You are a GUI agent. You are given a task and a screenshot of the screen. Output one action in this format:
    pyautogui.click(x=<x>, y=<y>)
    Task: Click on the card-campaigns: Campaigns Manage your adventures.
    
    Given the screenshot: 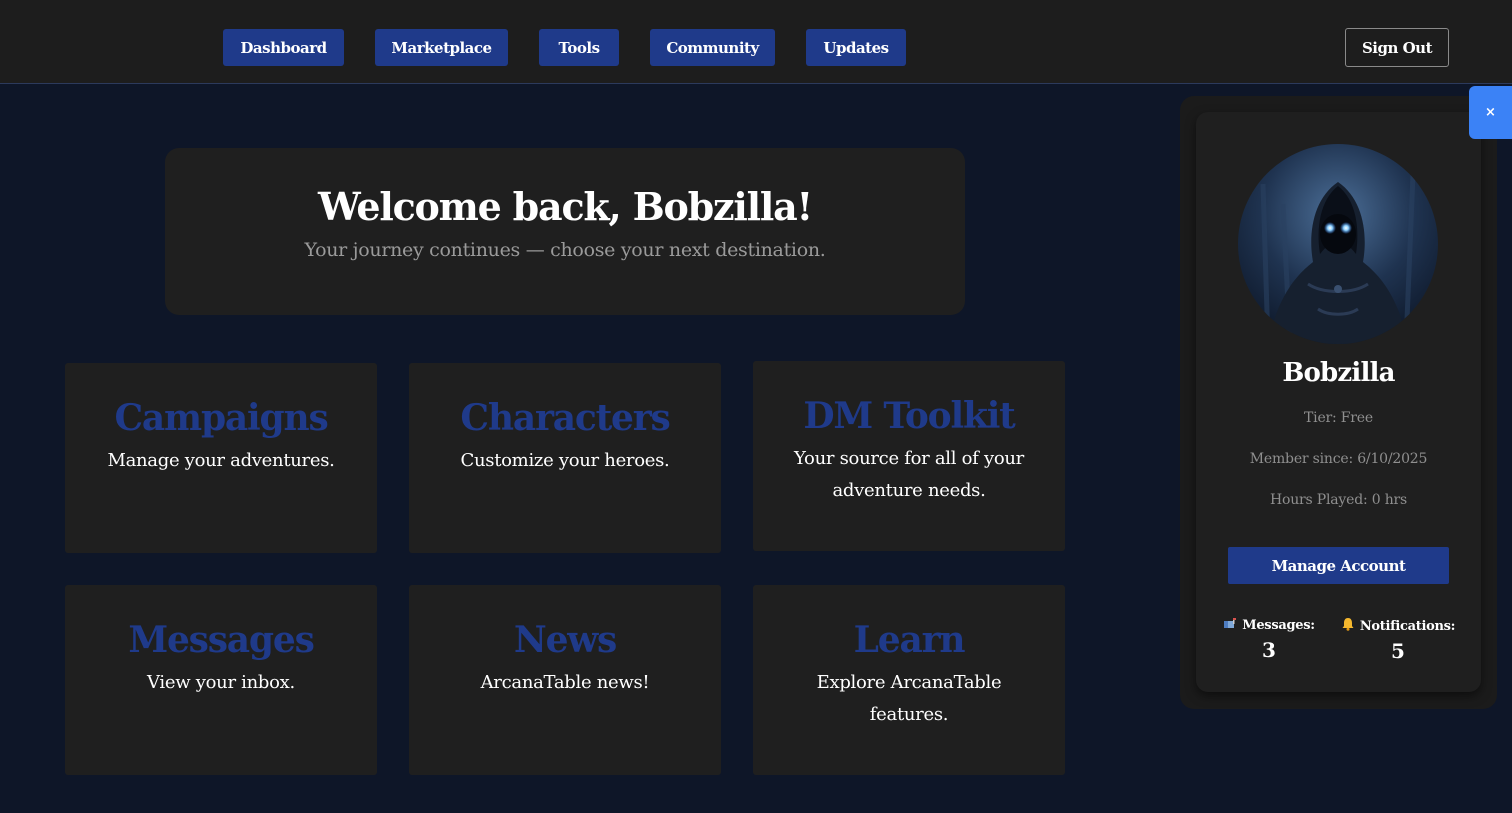 What is the action you would take?
    pyautogui.click(x=221, y=458)
    